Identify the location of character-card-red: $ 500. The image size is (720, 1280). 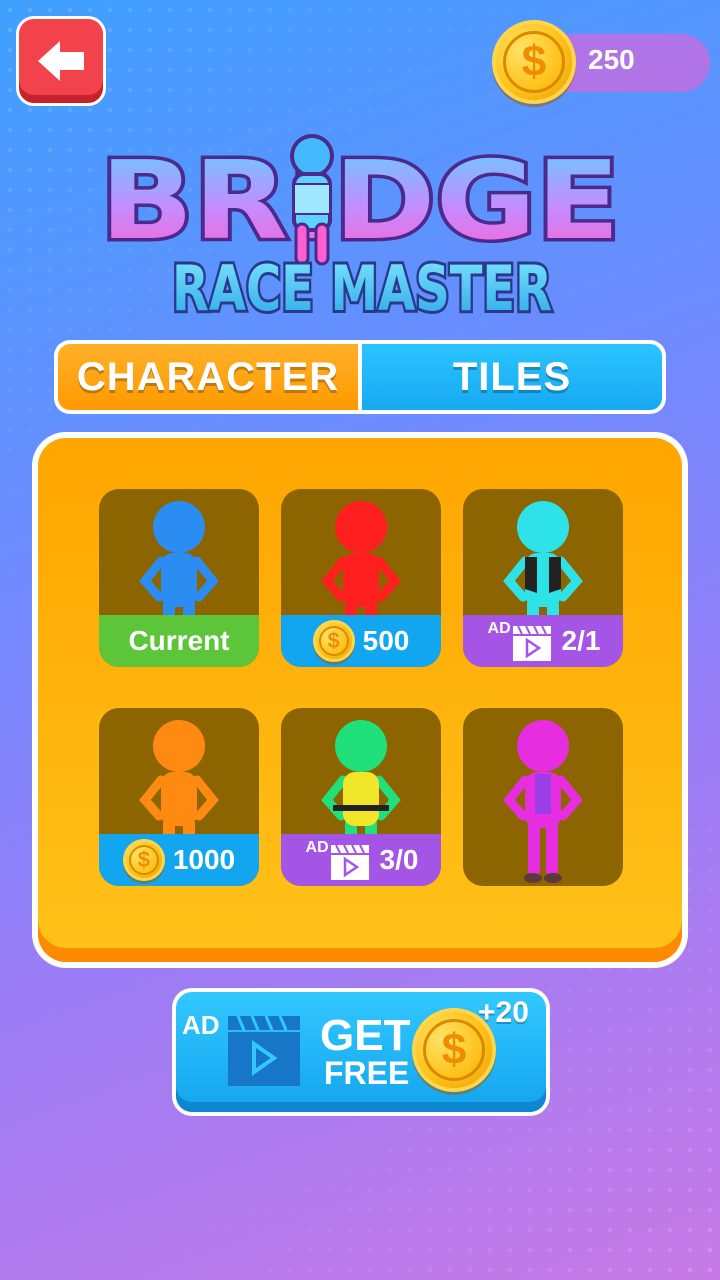
(361, 578).